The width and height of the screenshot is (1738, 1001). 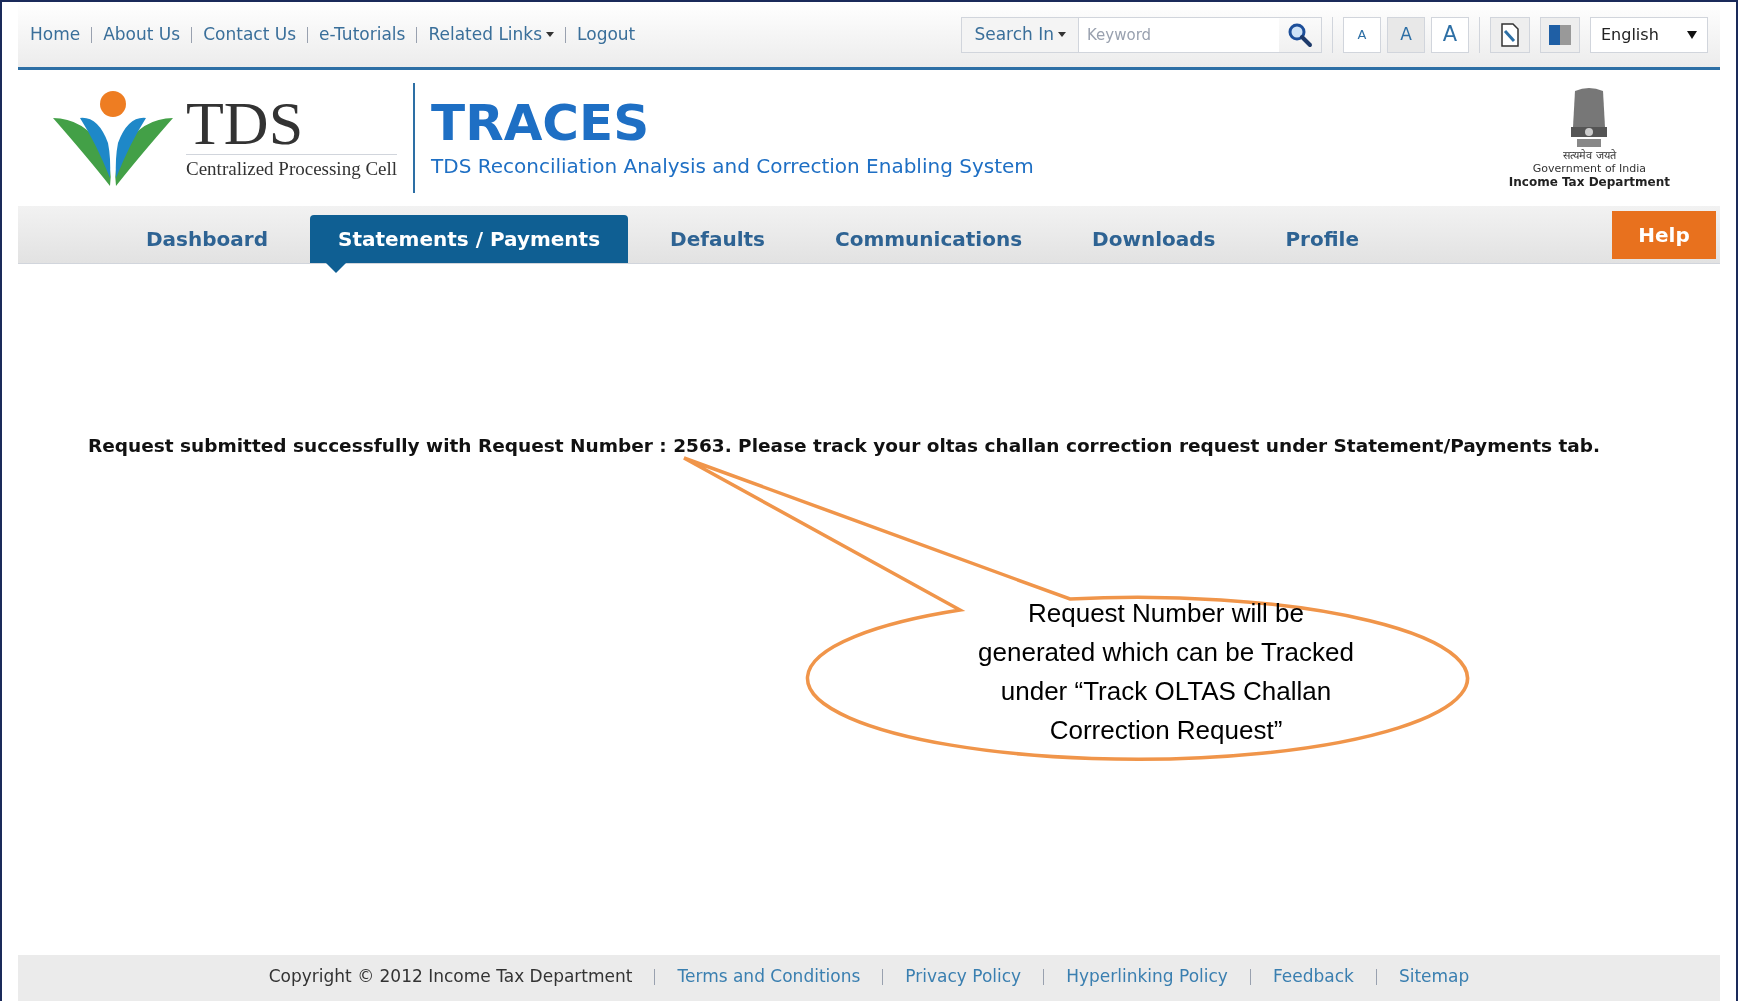 I want to click on page-icon-button, so click(x=1510, y=34).